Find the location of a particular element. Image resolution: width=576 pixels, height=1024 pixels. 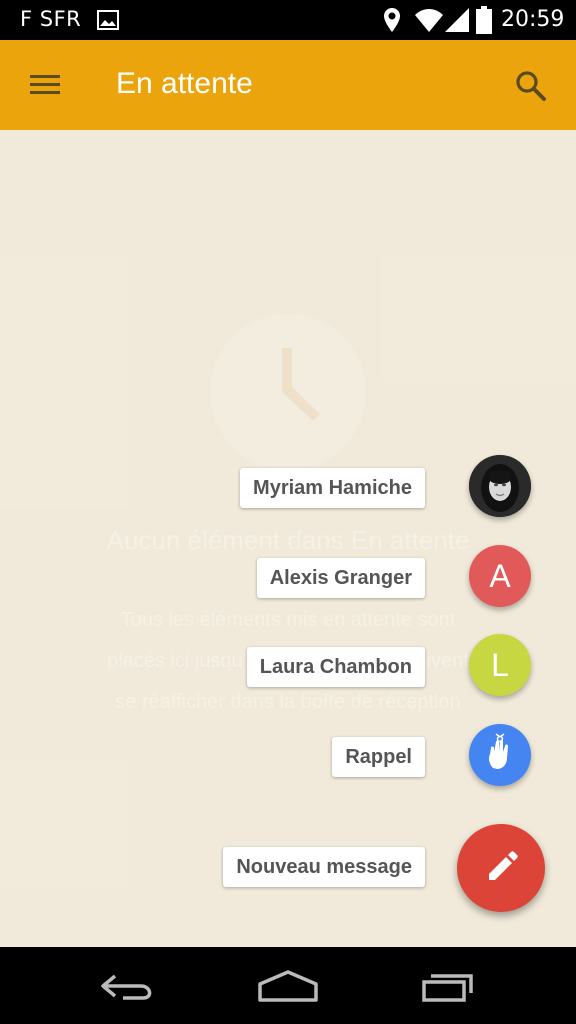

app-bar: En attente is located at coordinates (288, 85).